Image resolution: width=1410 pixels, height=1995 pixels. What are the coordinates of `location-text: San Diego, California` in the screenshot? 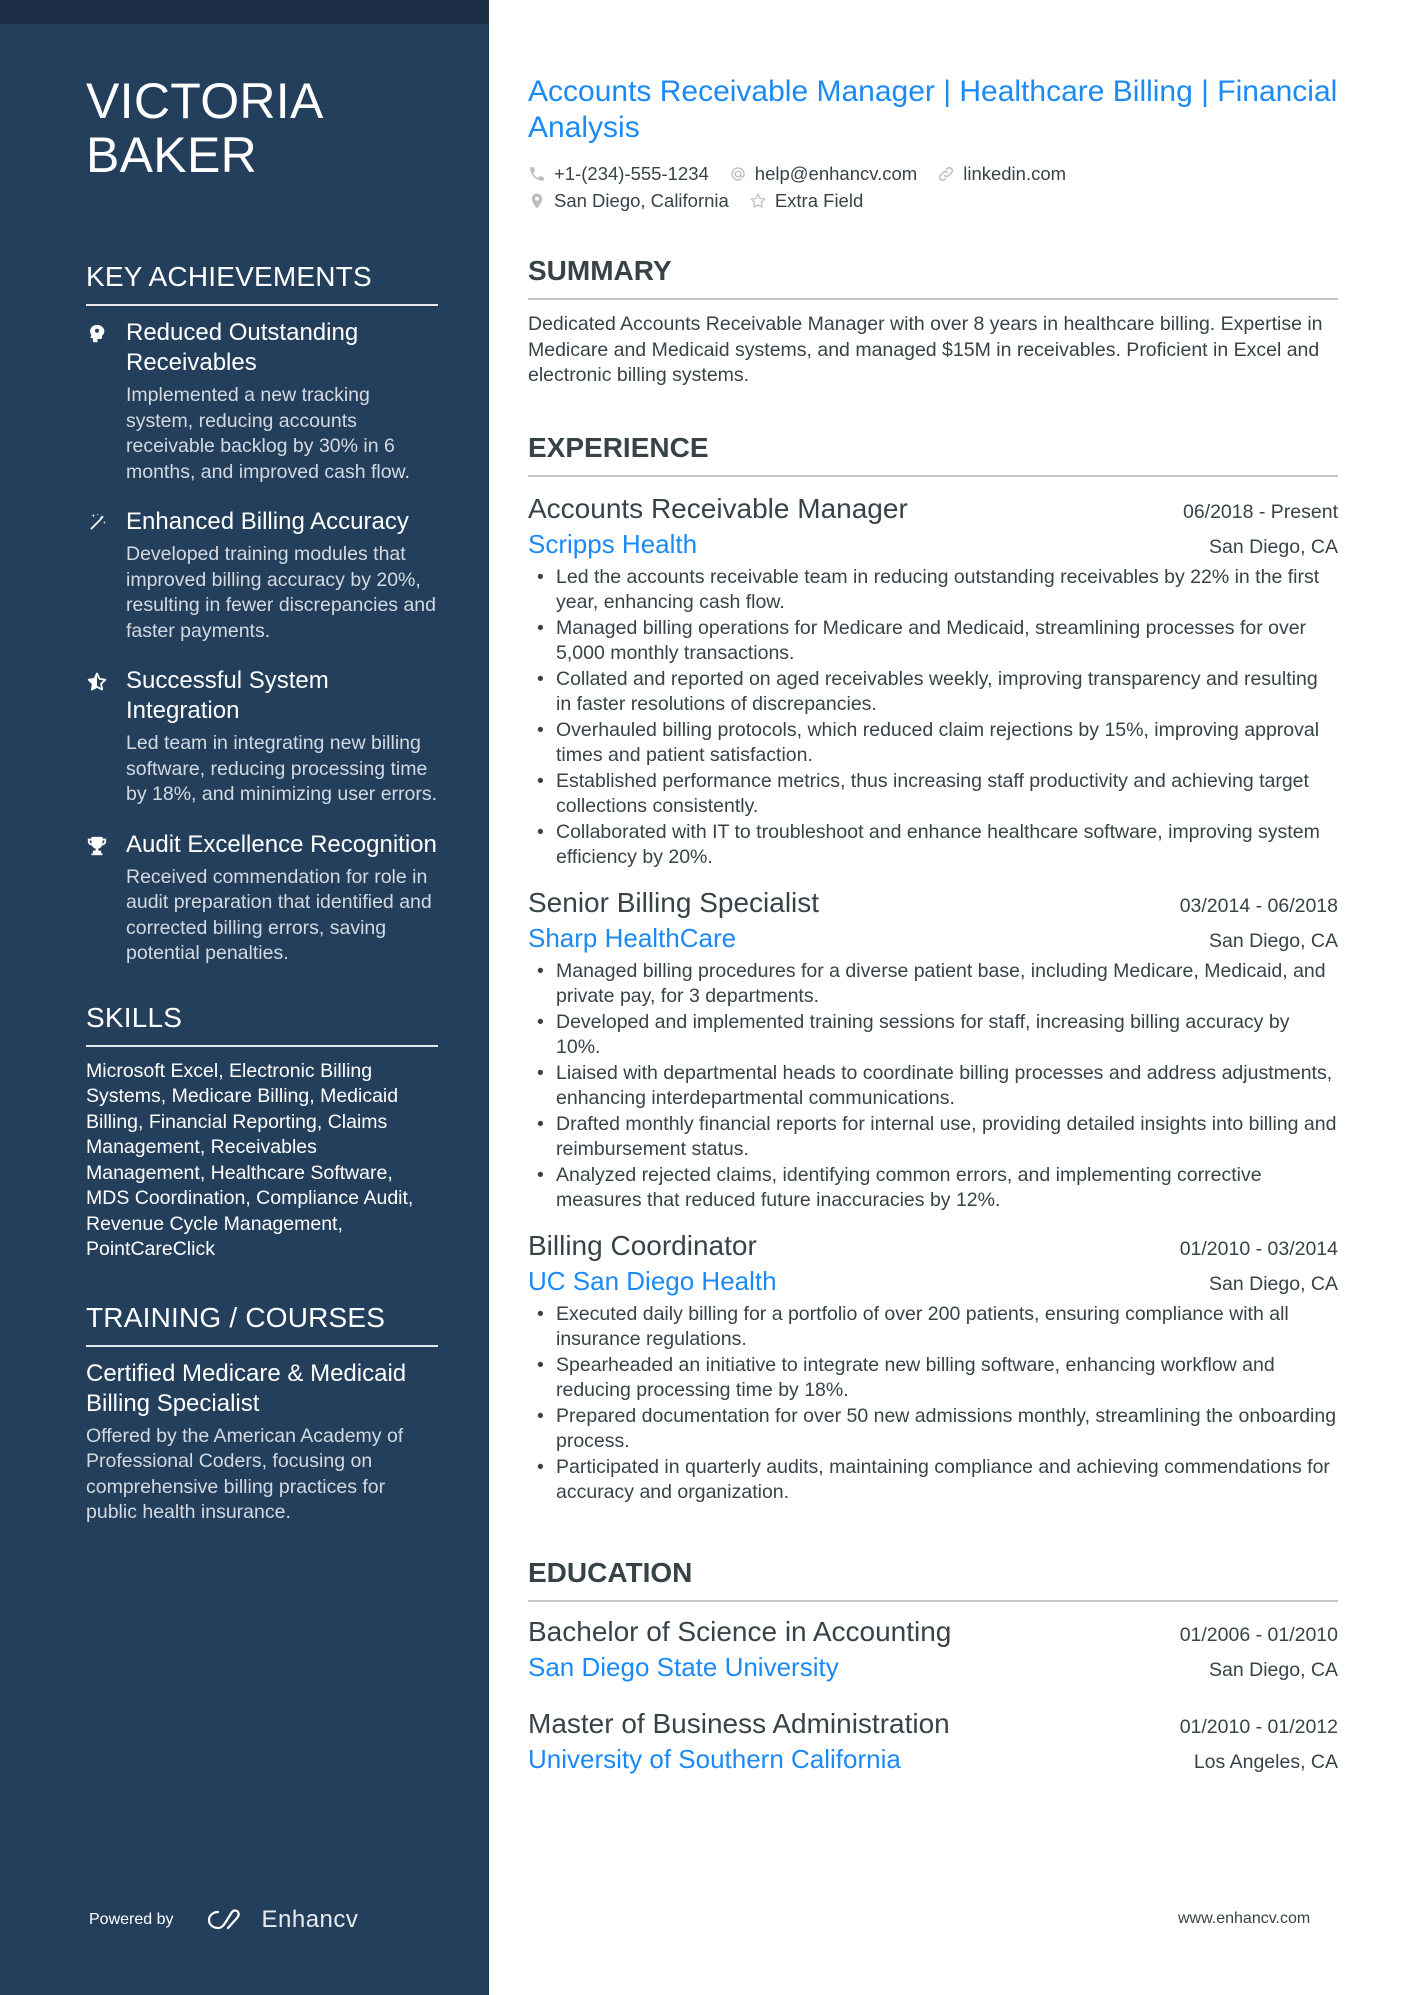 It's located at (641, 200).